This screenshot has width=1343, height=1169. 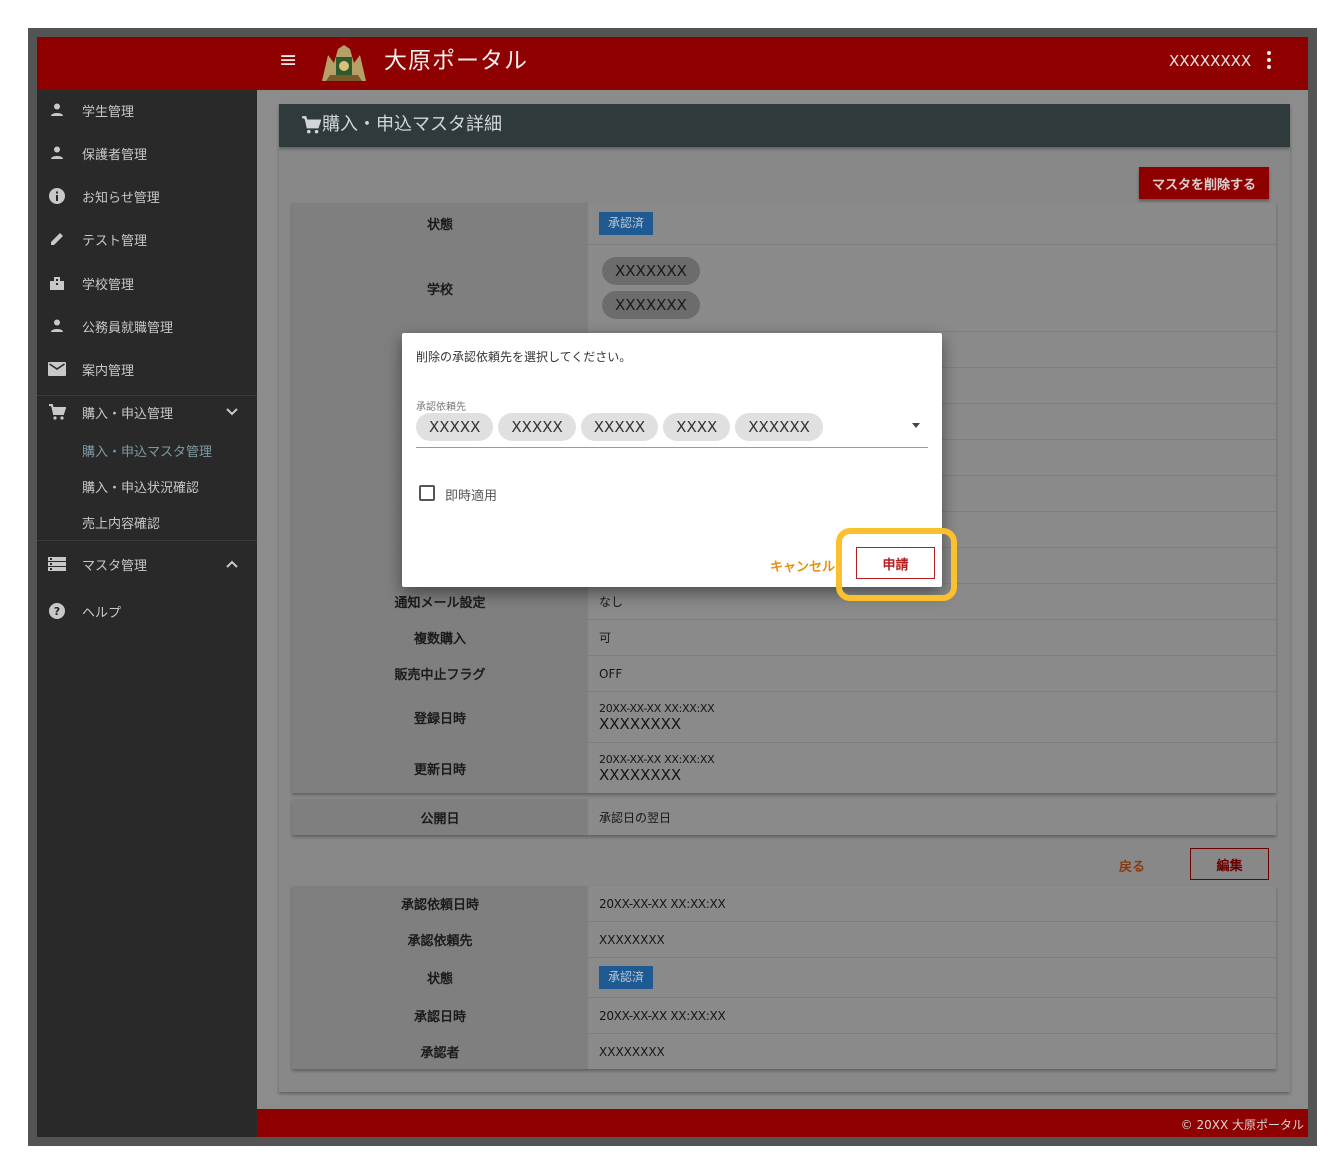 What do you see at coordinates (232, 564) in the screenshot?
I see `chevron-up-icon` at bounding box center [232, 564].